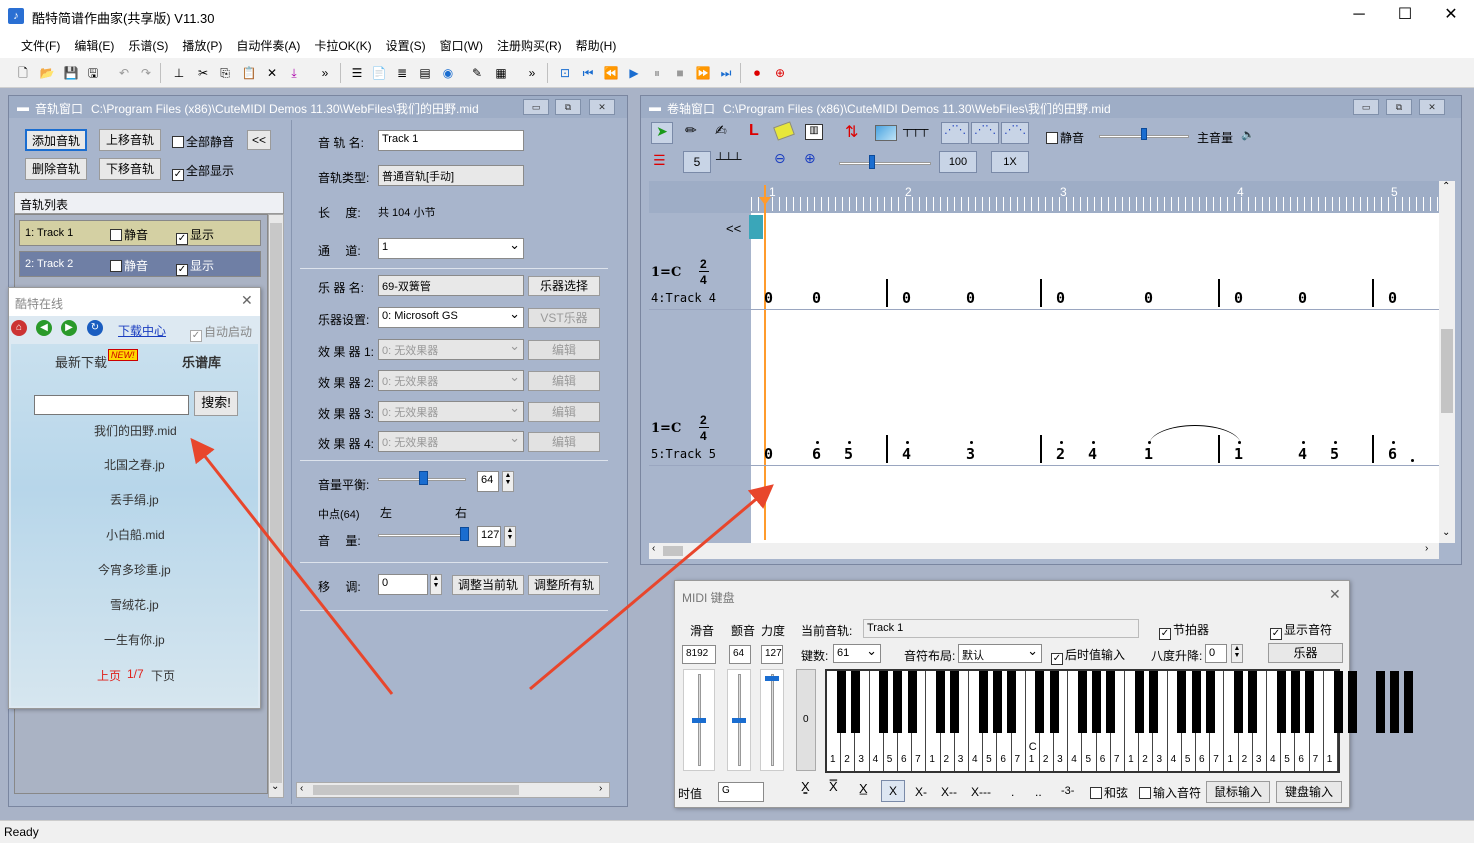 Image resolution: width=1474 pixels, height=843 pixels. What do you see at coordinates (564, 350) in the screenshot?
I see `effect-1-edit-button: 编辑` at bounding box center [564, 350].